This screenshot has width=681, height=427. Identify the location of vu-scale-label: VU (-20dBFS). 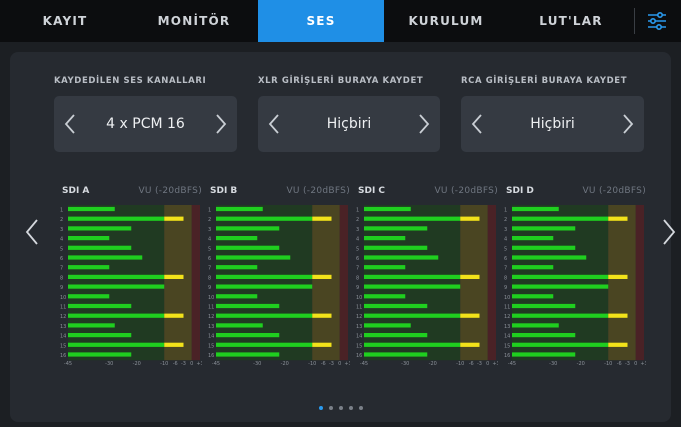
(614, 191).